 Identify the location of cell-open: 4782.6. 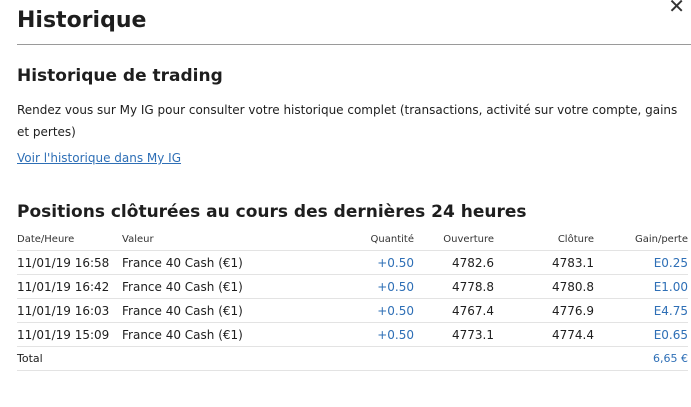
(454, 262).